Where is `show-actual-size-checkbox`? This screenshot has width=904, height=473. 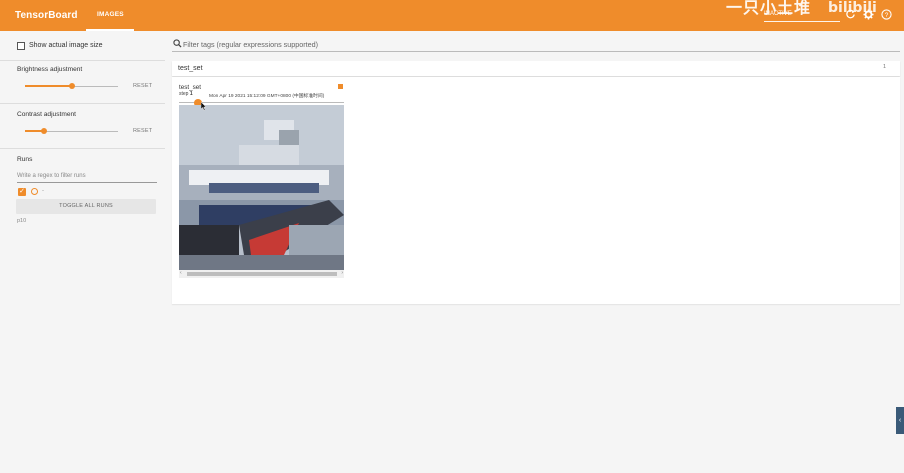
show-actual-size-checkbox is located at coordinates (21, 46).